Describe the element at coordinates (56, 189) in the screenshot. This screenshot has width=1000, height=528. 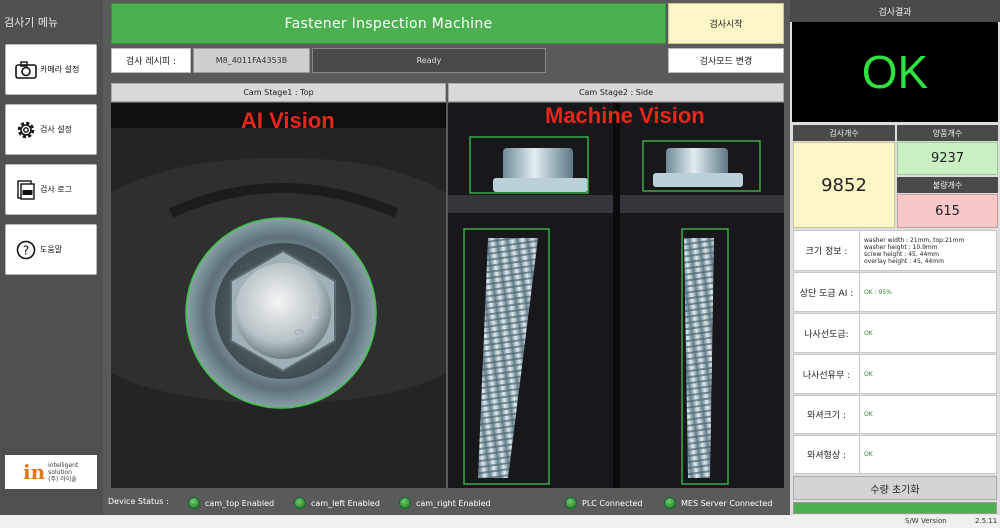
I see `inspection-log-label: 검사 로그` at that location.